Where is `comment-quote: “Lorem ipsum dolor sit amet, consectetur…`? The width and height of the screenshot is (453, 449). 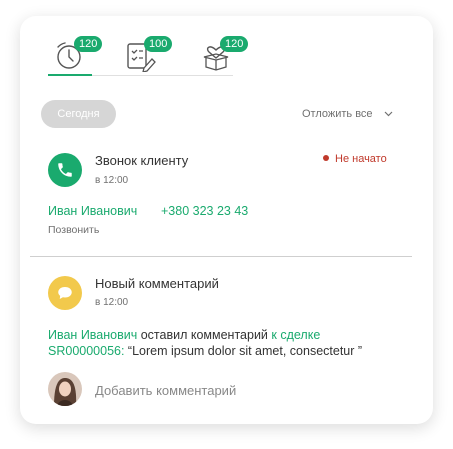
comment-quote: “Lorem ipsum dolor sit amet, consectetur… is located at coordinates (243, 351).